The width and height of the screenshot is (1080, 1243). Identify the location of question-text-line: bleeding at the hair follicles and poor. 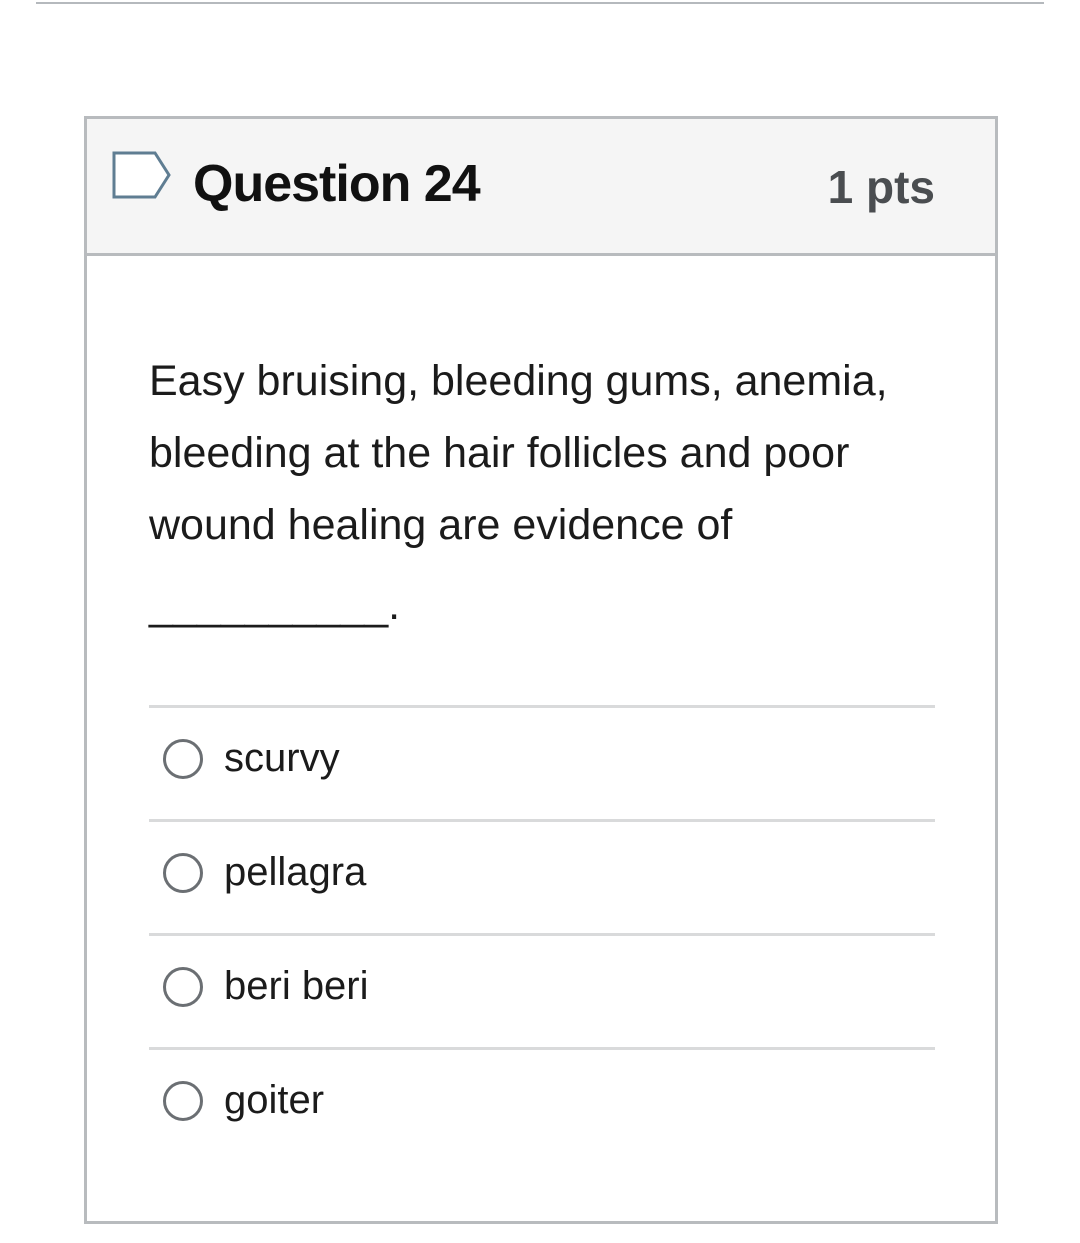
(499, 453).